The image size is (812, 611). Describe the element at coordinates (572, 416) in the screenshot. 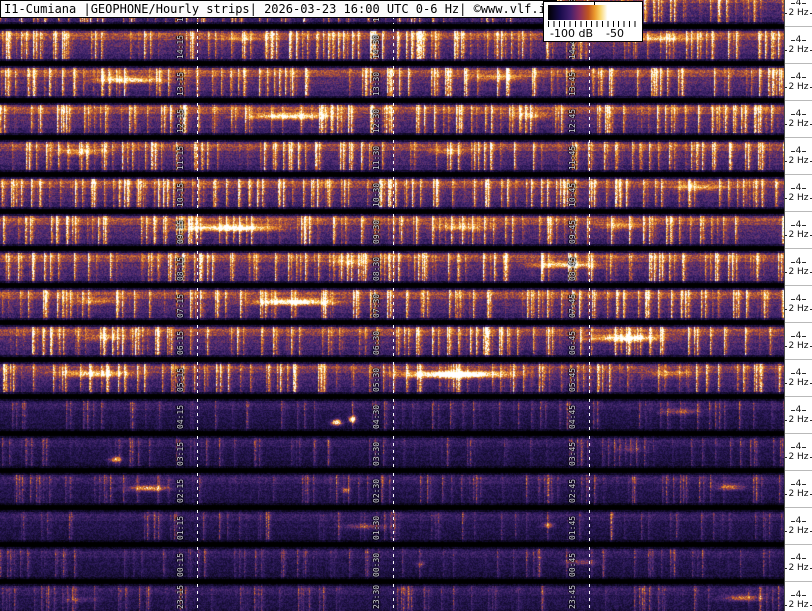

I see `time-label: 04:45` at that location.